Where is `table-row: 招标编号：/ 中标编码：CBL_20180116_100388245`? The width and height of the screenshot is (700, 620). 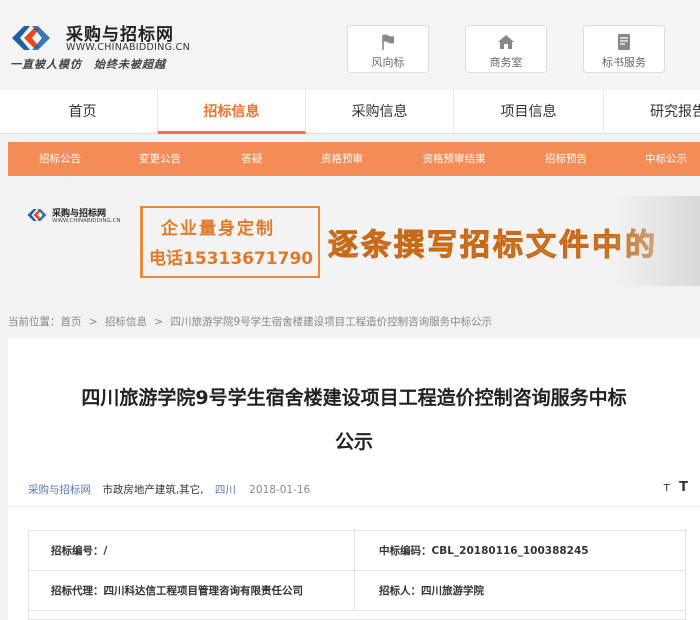 table-row: 招标编号：/ 中标编码：CBL_20180116_100388245 is located at coordinates (357, 551).